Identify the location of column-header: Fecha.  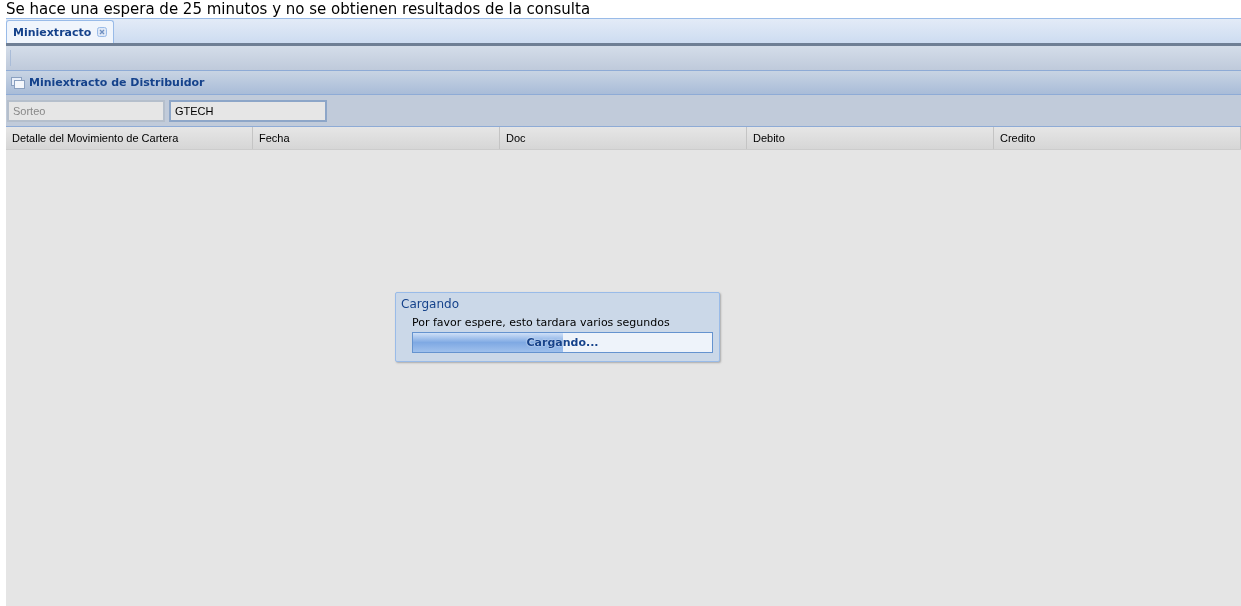
(376, 138).